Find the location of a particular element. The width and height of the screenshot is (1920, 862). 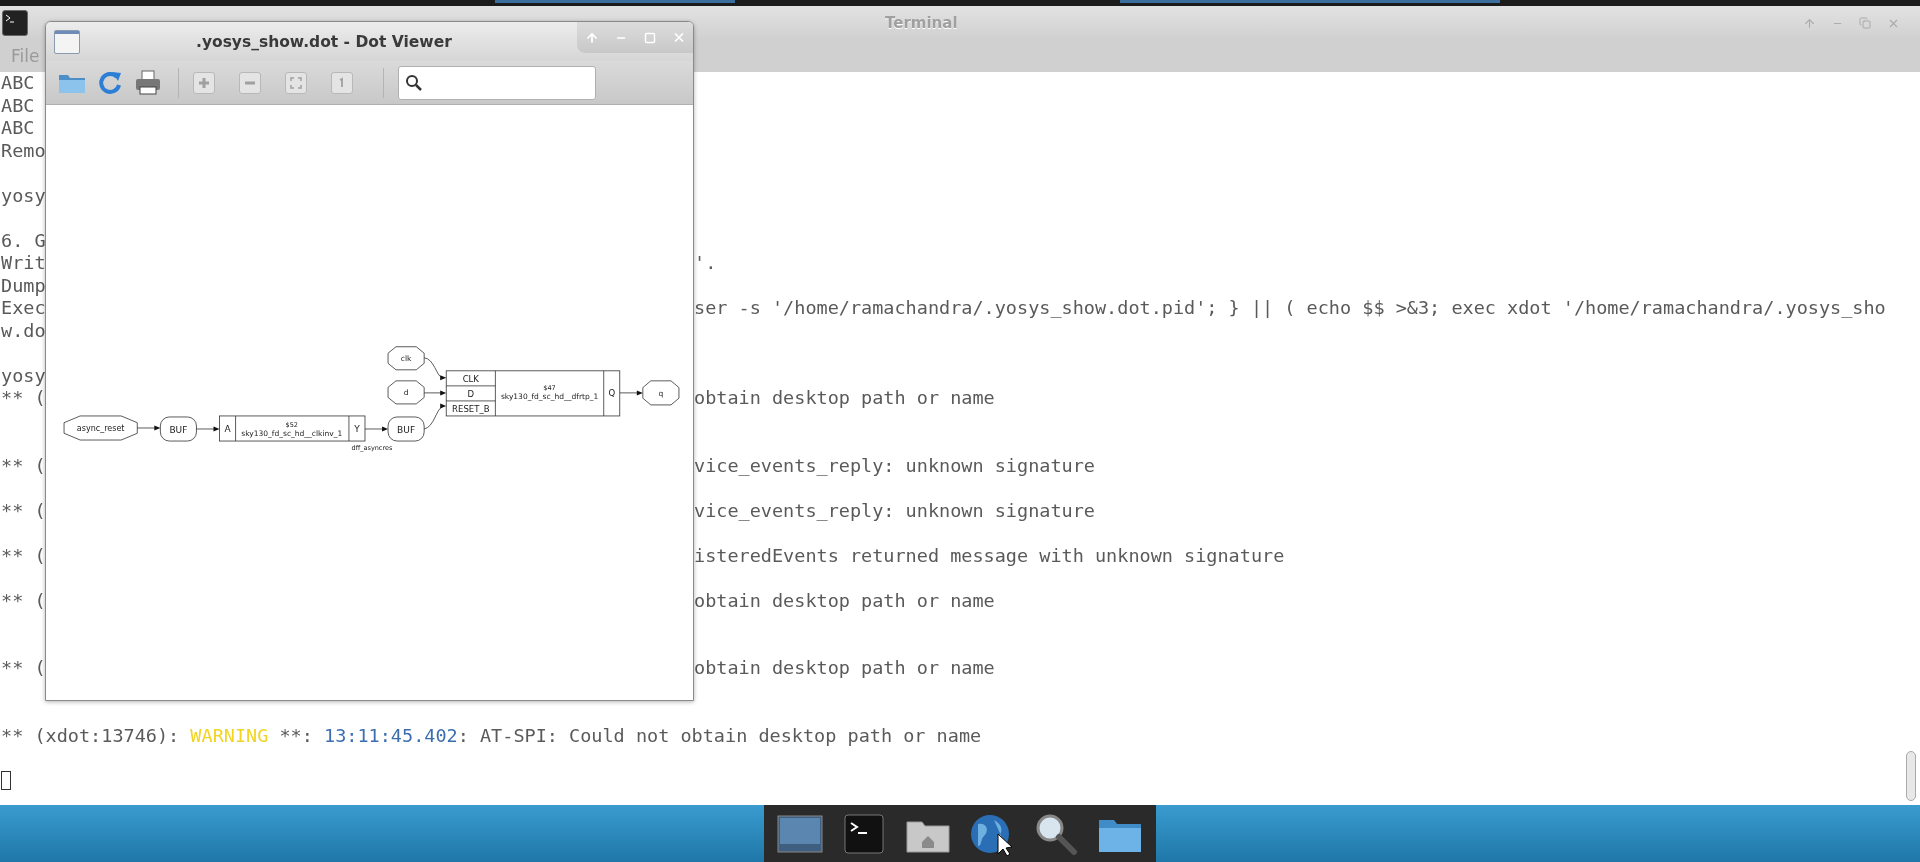

maximize-icon is located at coordinates (649, 37).